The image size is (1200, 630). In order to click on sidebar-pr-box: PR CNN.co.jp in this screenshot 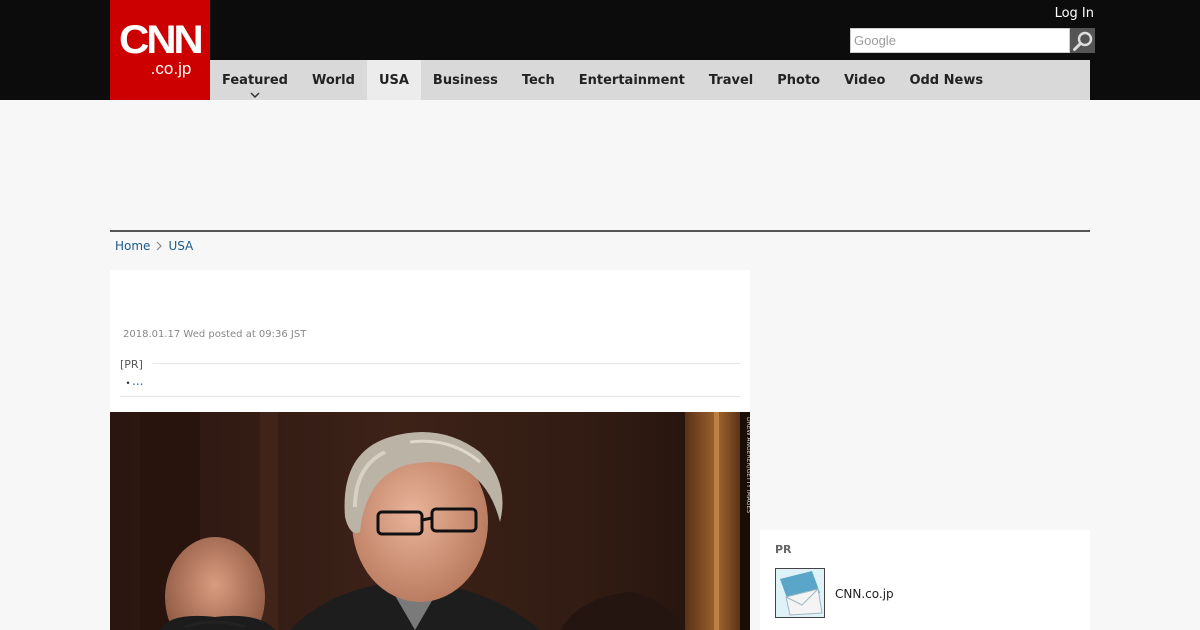, I will do `click(925, 580)`.